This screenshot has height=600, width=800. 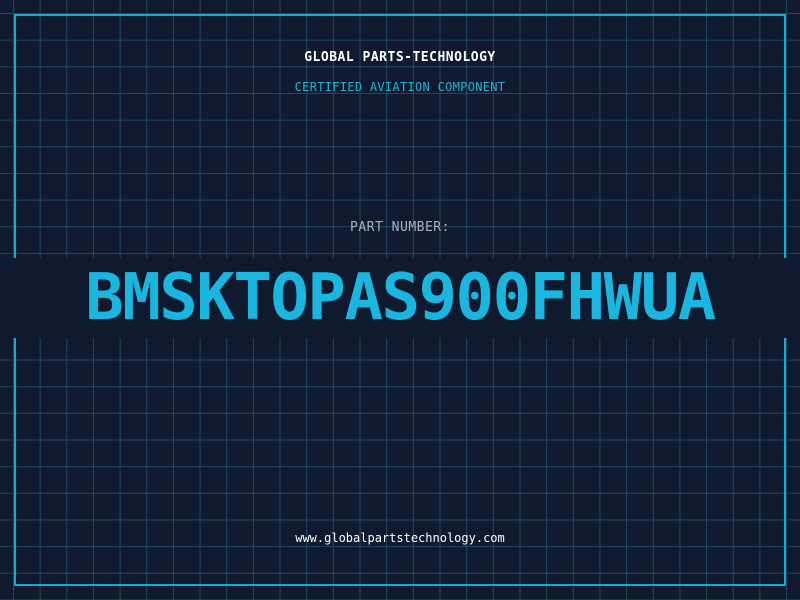 I want to click on website-url: www.globalpartstechnology.com, so click(x=400, y=538).